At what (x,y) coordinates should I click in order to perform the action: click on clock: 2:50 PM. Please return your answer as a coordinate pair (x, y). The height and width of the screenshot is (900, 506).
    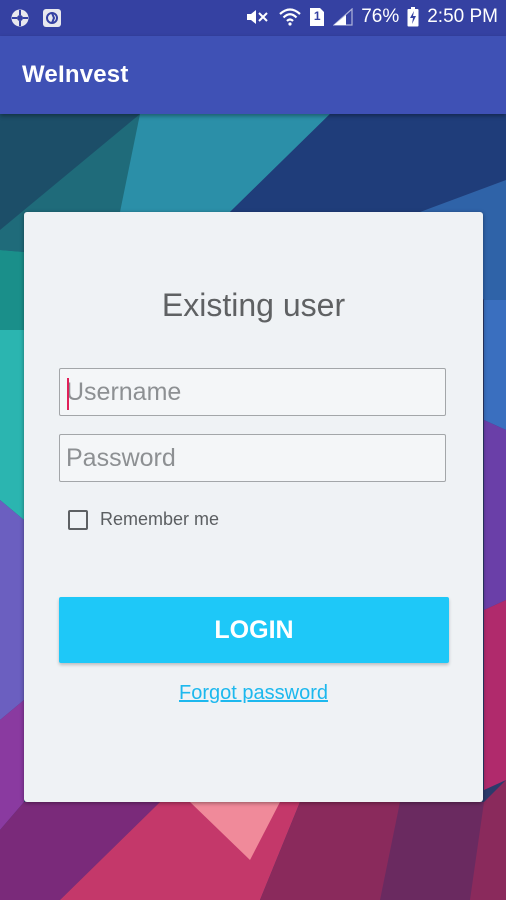
    Looking at the image, I should click on (462, 16).